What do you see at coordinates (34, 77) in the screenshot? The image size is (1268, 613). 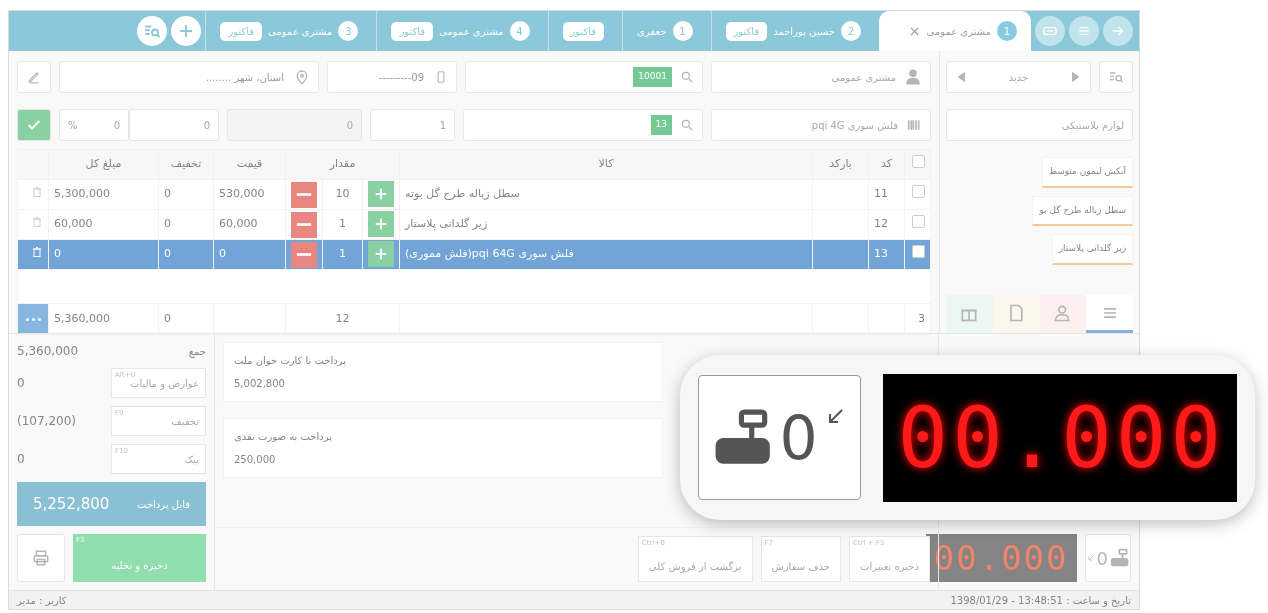 I see `edit-button` at bounding box center [34, 77].